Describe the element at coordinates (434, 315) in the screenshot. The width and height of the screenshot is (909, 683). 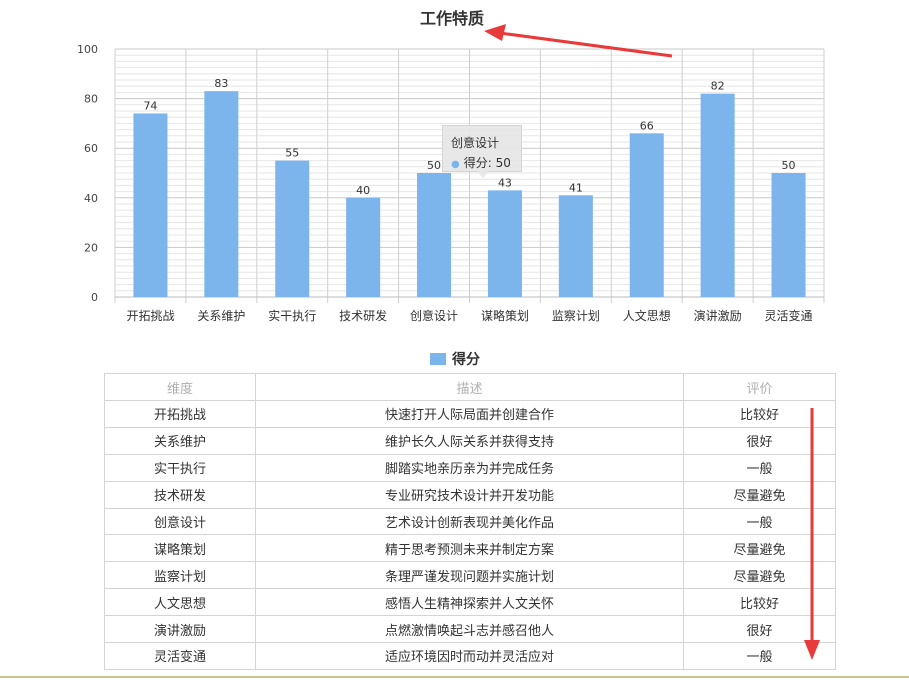
I see `x-tick-label: 创意设计` at that location.